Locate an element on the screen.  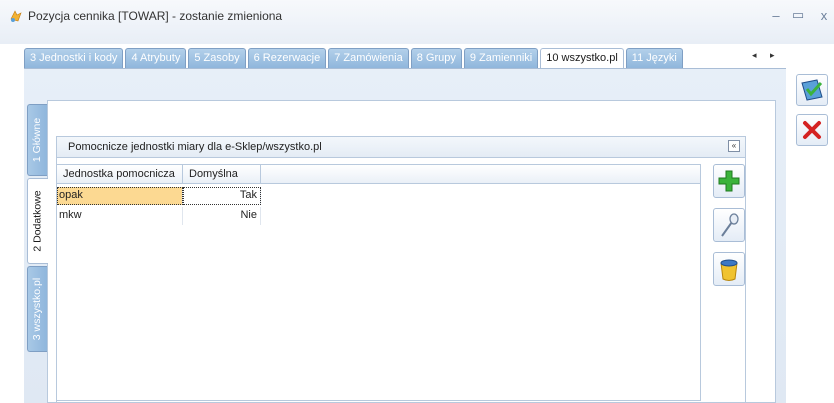
edit-icon is located at coordinates (730, 225).